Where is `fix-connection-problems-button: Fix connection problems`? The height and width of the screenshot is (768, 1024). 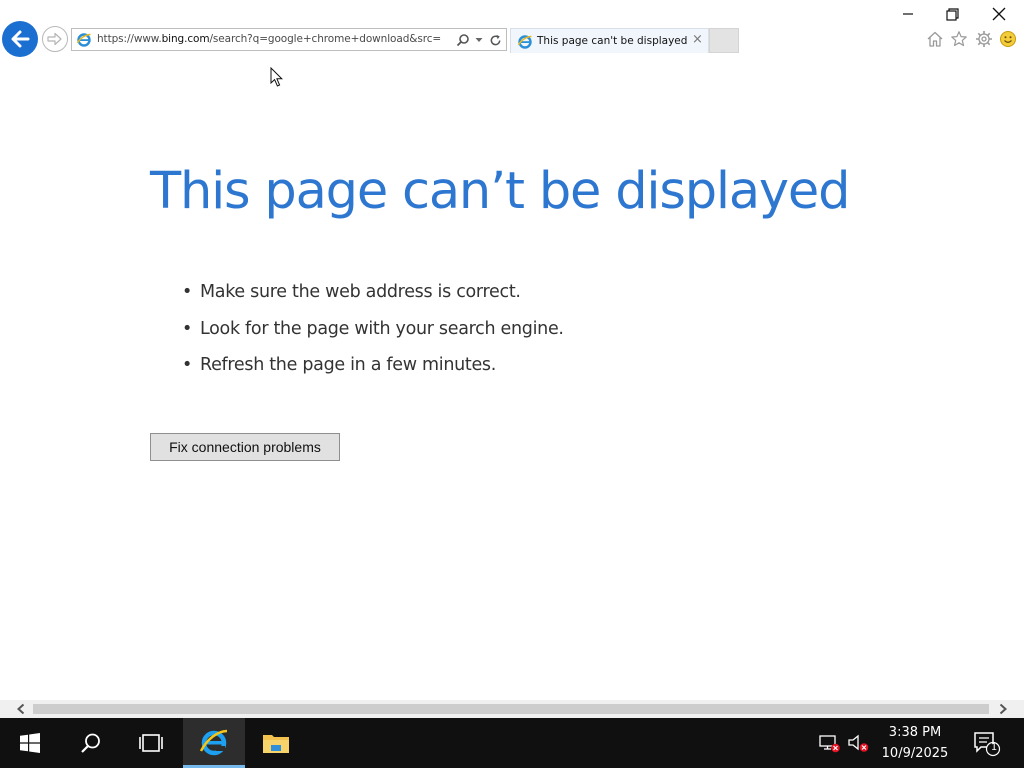 fix-connection-problems-button: Fix connection problems is located at coordinates (245, 447).